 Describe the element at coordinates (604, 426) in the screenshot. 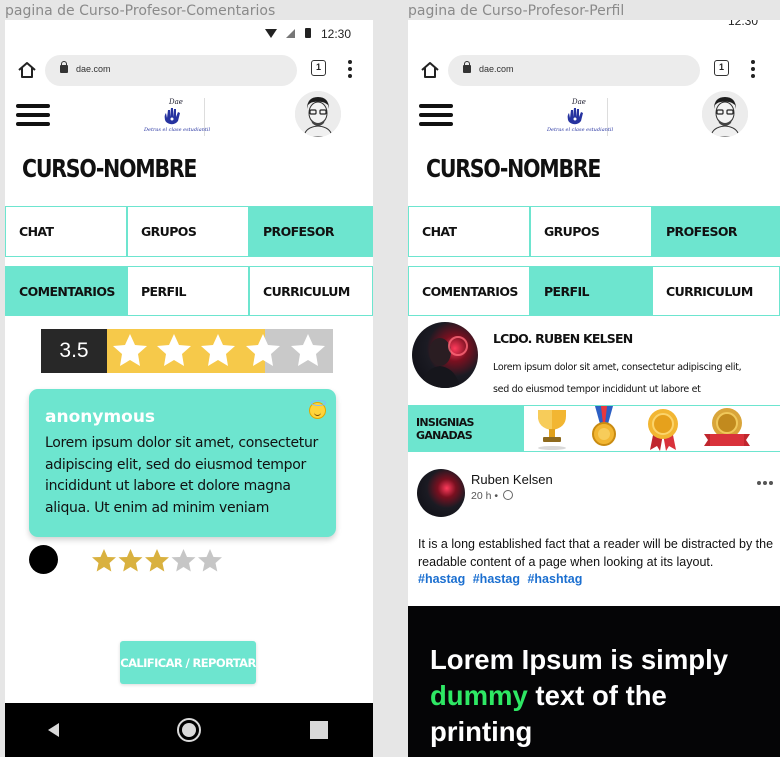

I see `medal-icon` at that location.